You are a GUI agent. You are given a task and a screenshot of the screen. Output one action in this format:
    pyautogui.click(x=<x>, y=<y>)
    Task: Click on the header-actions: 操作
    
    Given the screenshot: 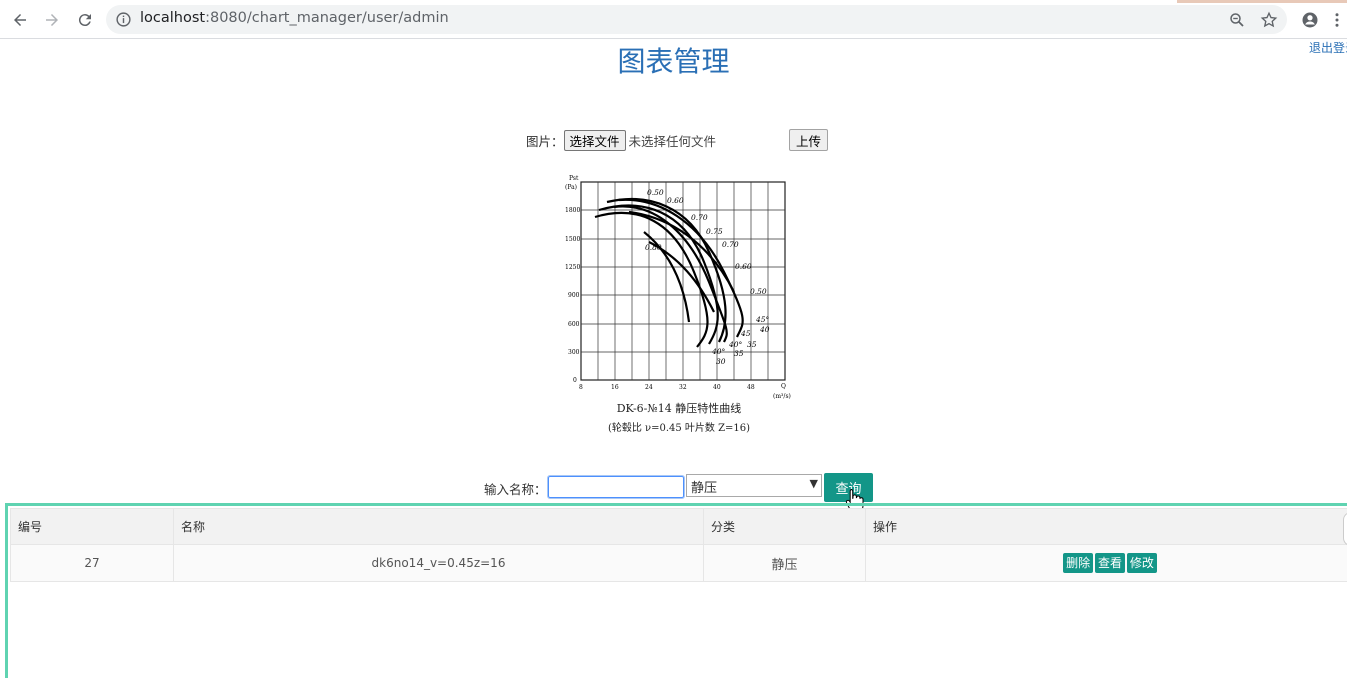 What is the action you would take?
    pyautogui.click(x=1106, y=527)
    